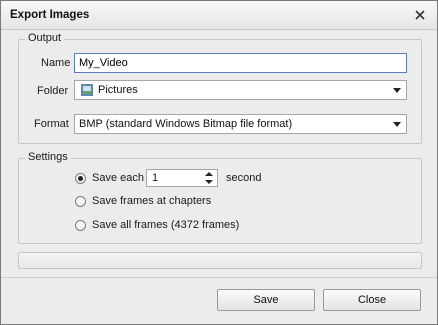 Image resolution: width=438 pixels, height=325 pixels. I want to click on save-all-frames-label: Save all frames (4372 frames), so click(166, 225).